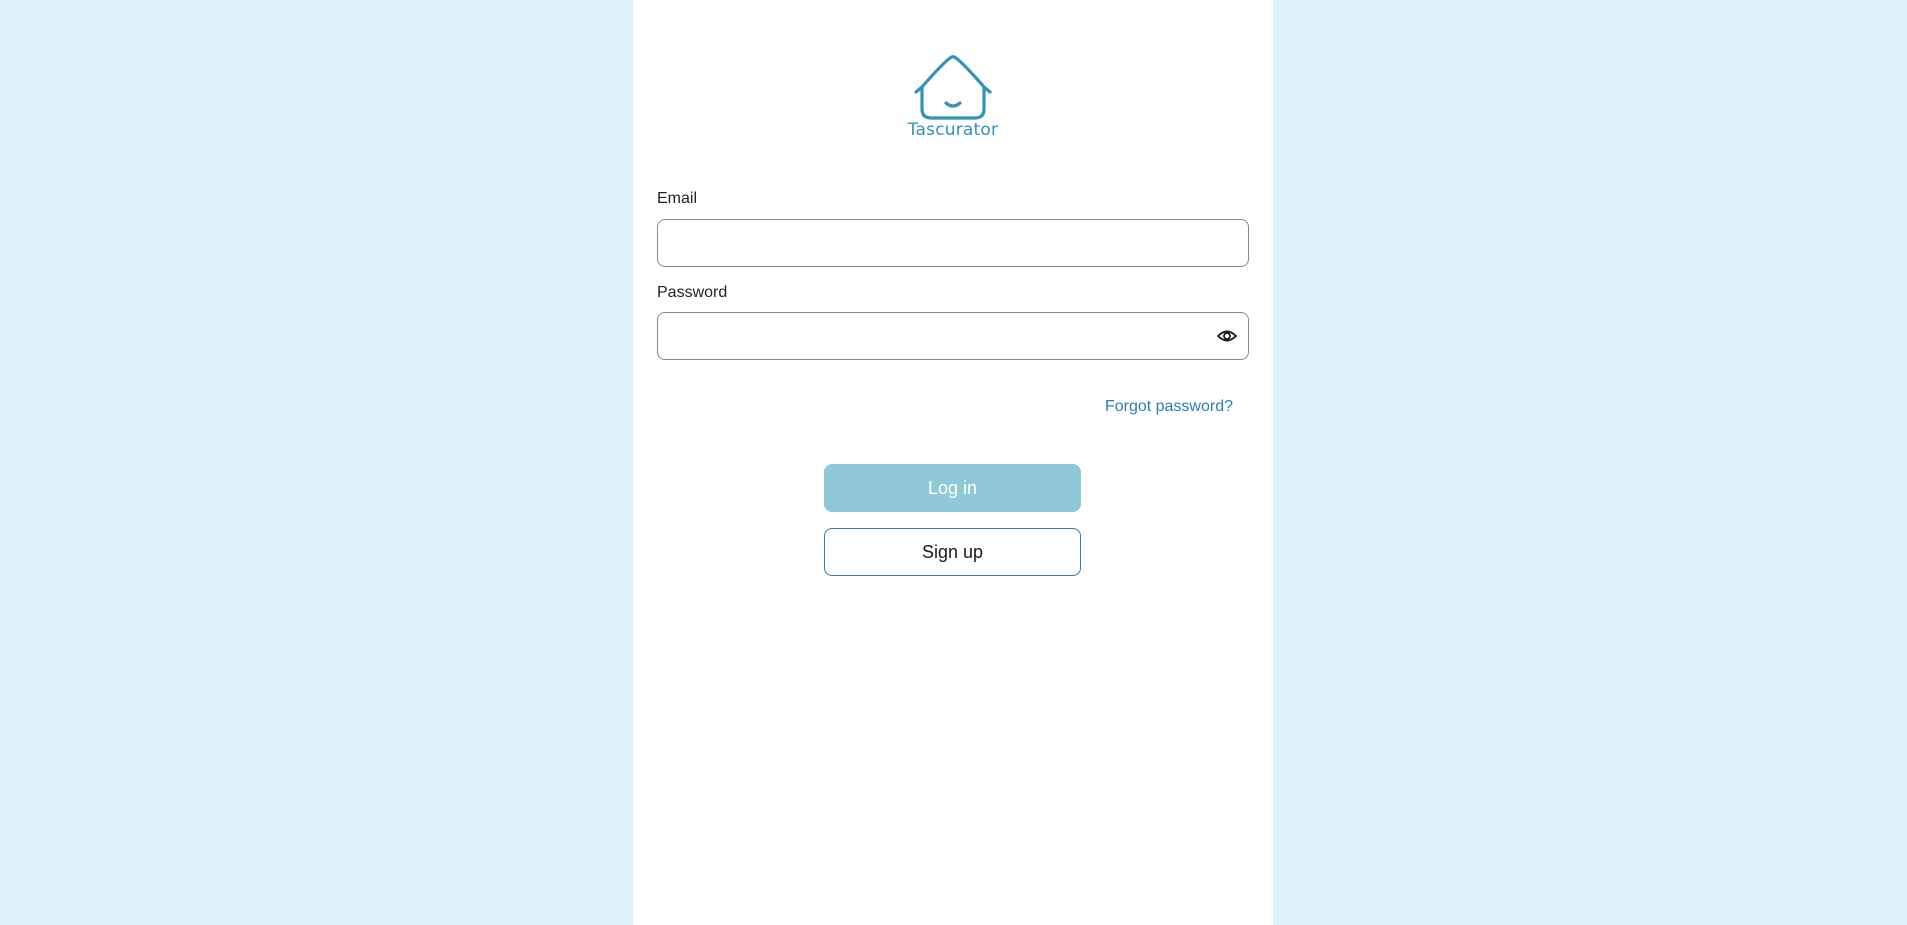 This screenshot has width=1907, height=925. I want to click on password-field, so click(953, 336).